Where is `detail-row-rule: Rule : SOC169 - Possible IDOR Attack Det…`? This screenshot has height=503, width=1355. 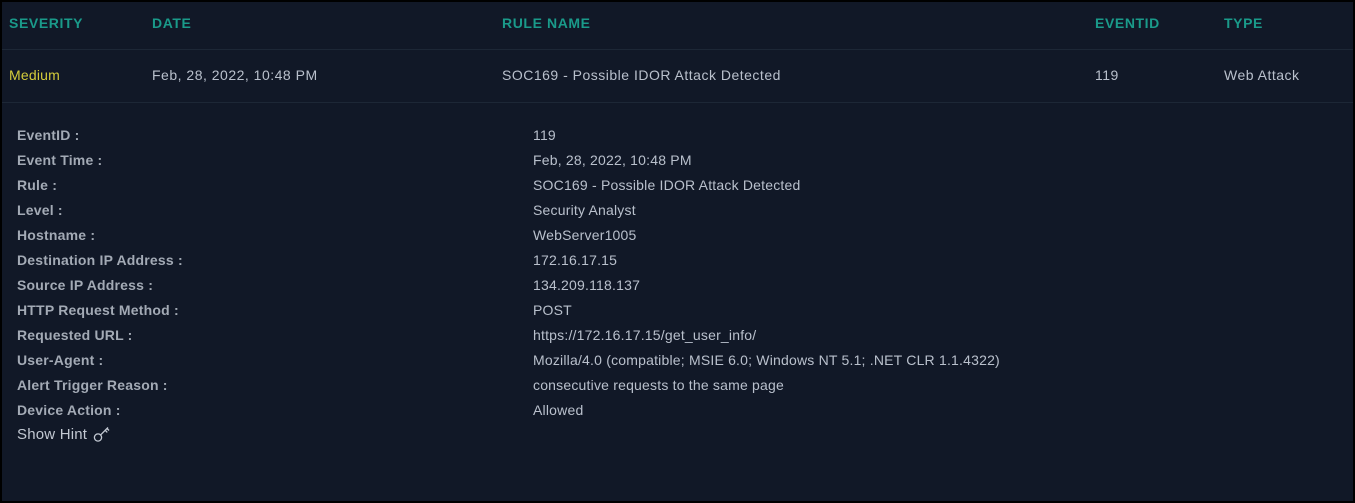 detail-row-rule: Rule : SOC169 - Possible IDOR Attack Det… is located at coordinates (677, 185).